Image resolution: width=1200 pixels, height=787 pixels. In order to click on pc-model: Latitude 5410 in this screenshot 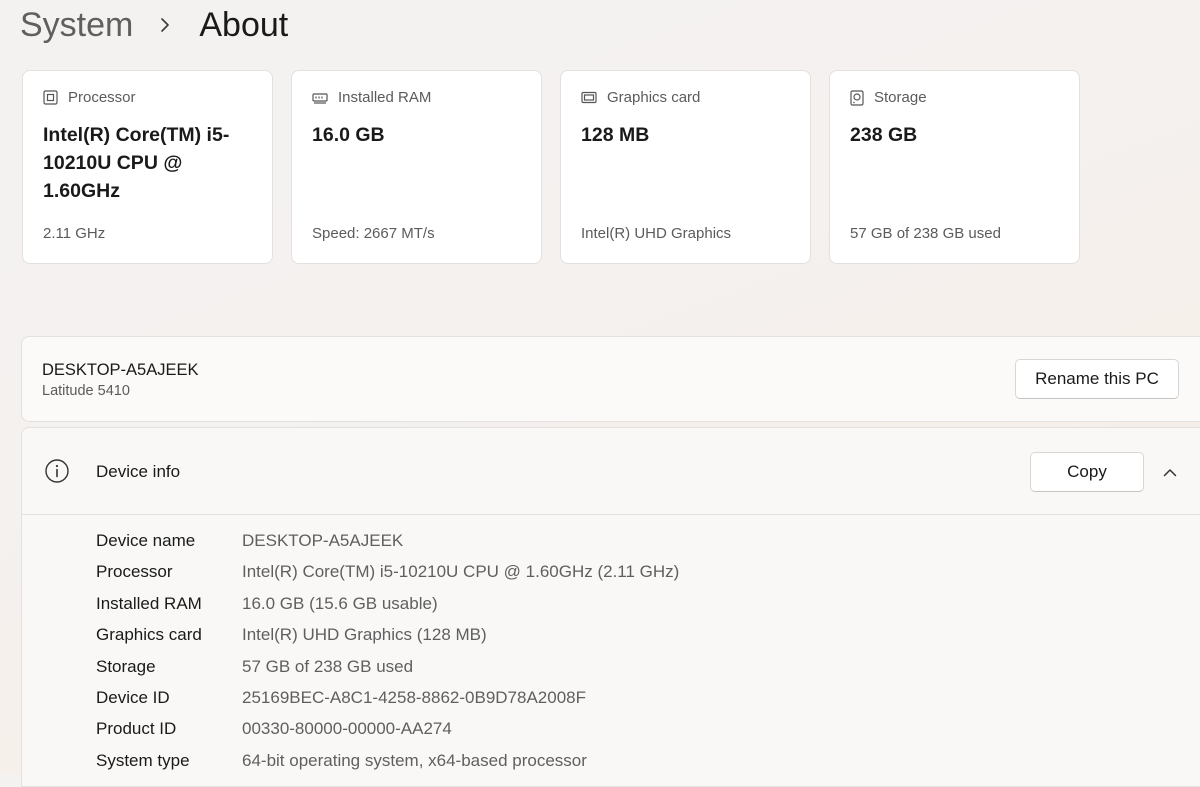, I will do `click(86, 391)`.